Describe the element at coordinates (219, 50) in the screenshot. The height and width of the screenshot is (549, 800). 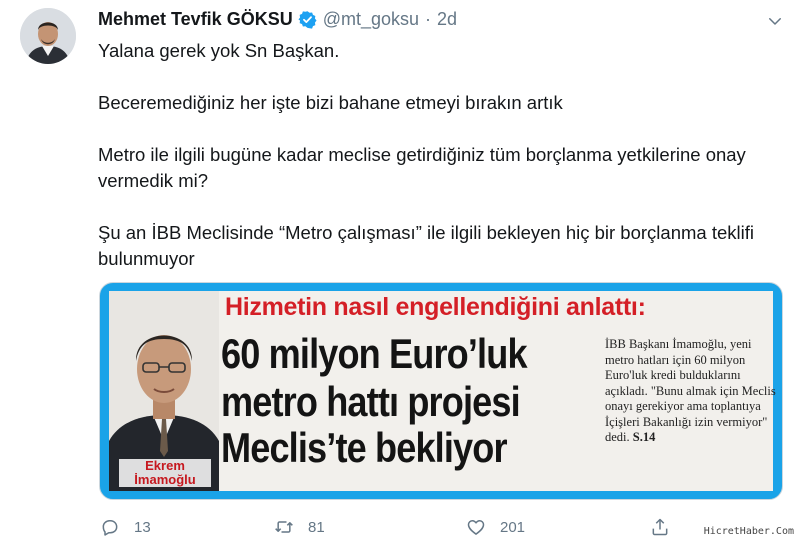
I see `tweet-line: Yalana gerek yok Sn Başkan.` at that location.